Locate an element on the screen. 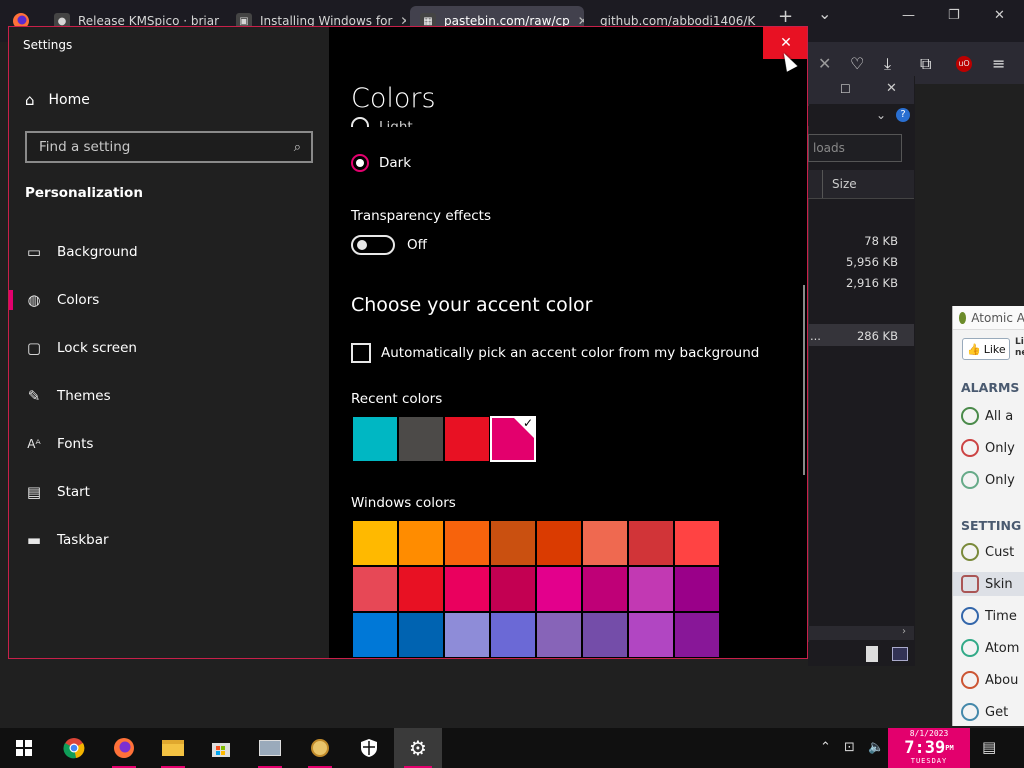 This screenshot has width=1024, height=768. nav-item-taskbar: ▬ Taskbar is located at coordinates (169, 540).